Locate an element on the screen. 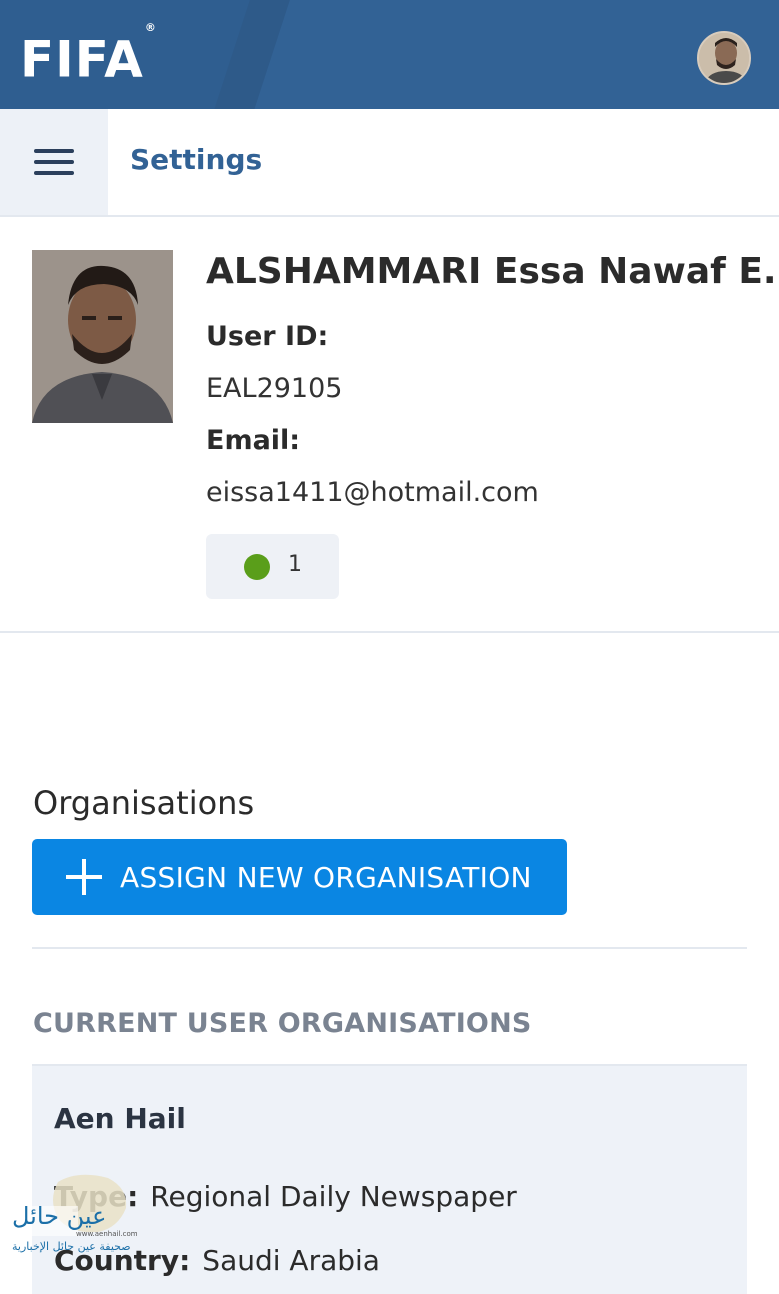 This screenshot has width=779, height=1294. logo-text: FIFA is located at coordinates (82, 59).